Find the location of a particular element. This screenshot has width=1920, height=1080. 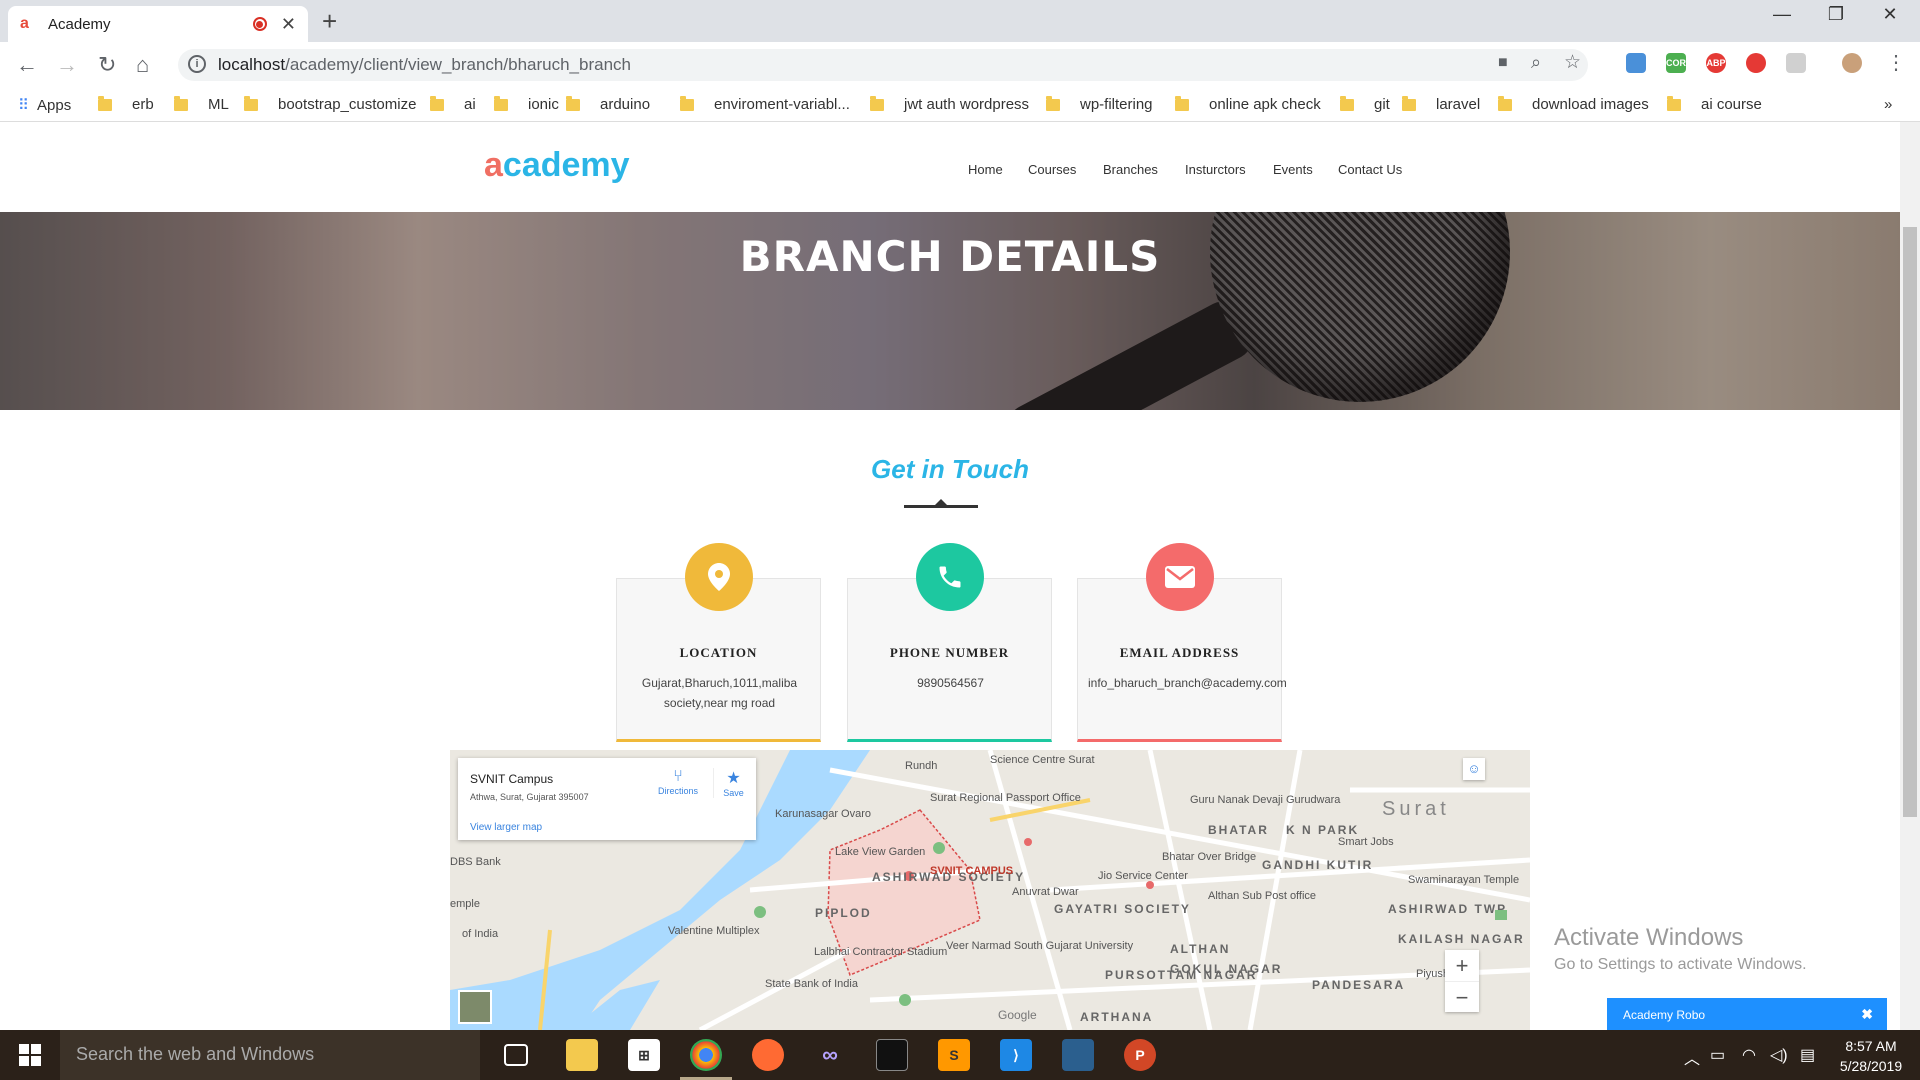

save-star-icon: ★ is located at coordinates (733, 778).